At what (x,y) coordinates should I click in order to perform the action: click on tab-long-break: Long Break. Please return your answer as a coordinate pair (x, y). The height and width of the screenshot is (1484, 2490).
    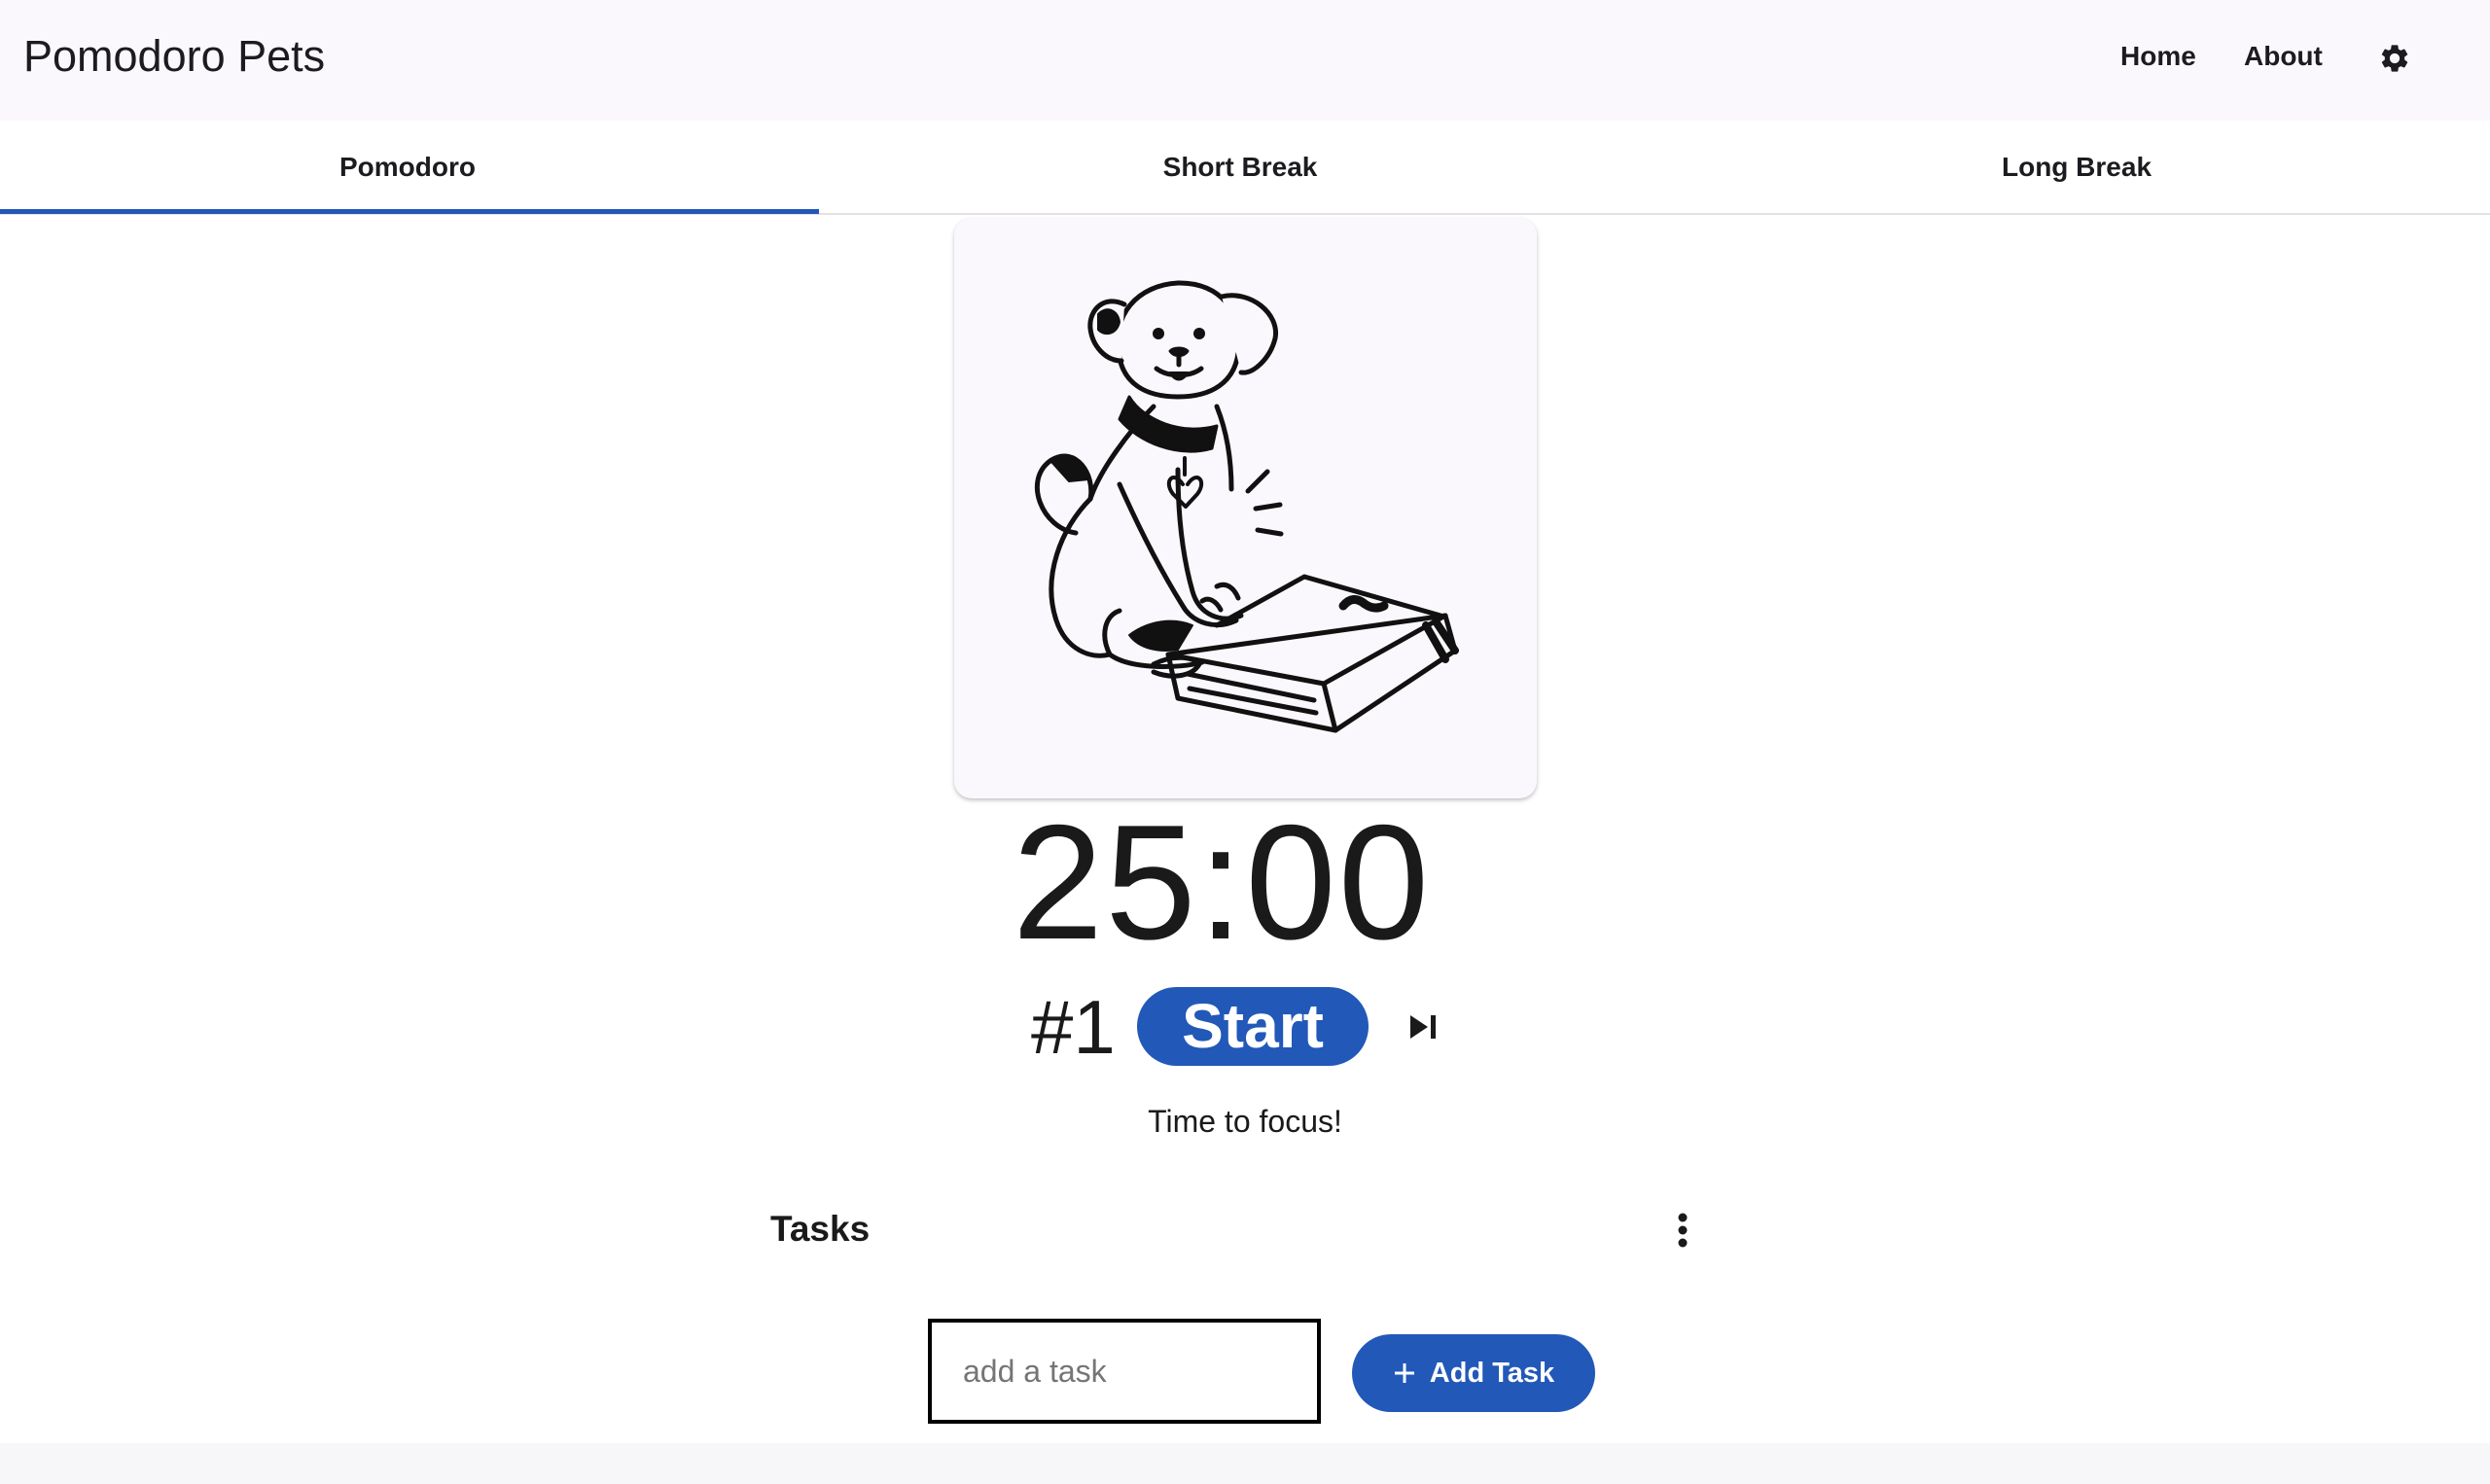
    Looking at the image, I should click on (2076, 167).